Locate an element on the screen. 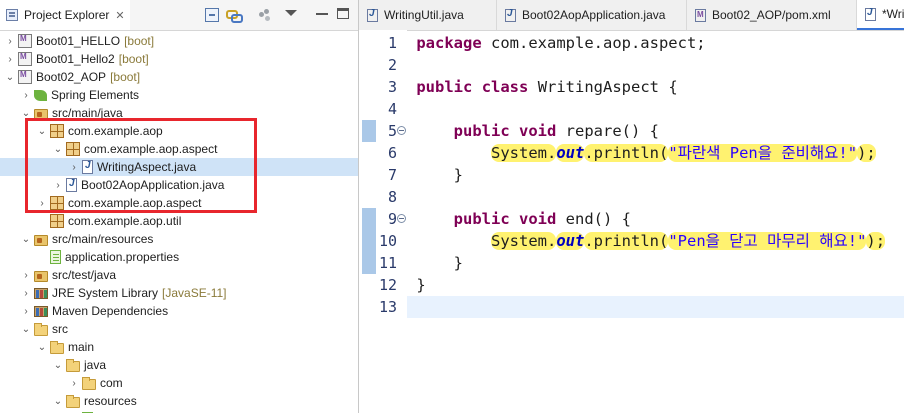 The height and width of the screenshot is (413, 904). editor-tab: *Writ is located at coordinates (880, 15).